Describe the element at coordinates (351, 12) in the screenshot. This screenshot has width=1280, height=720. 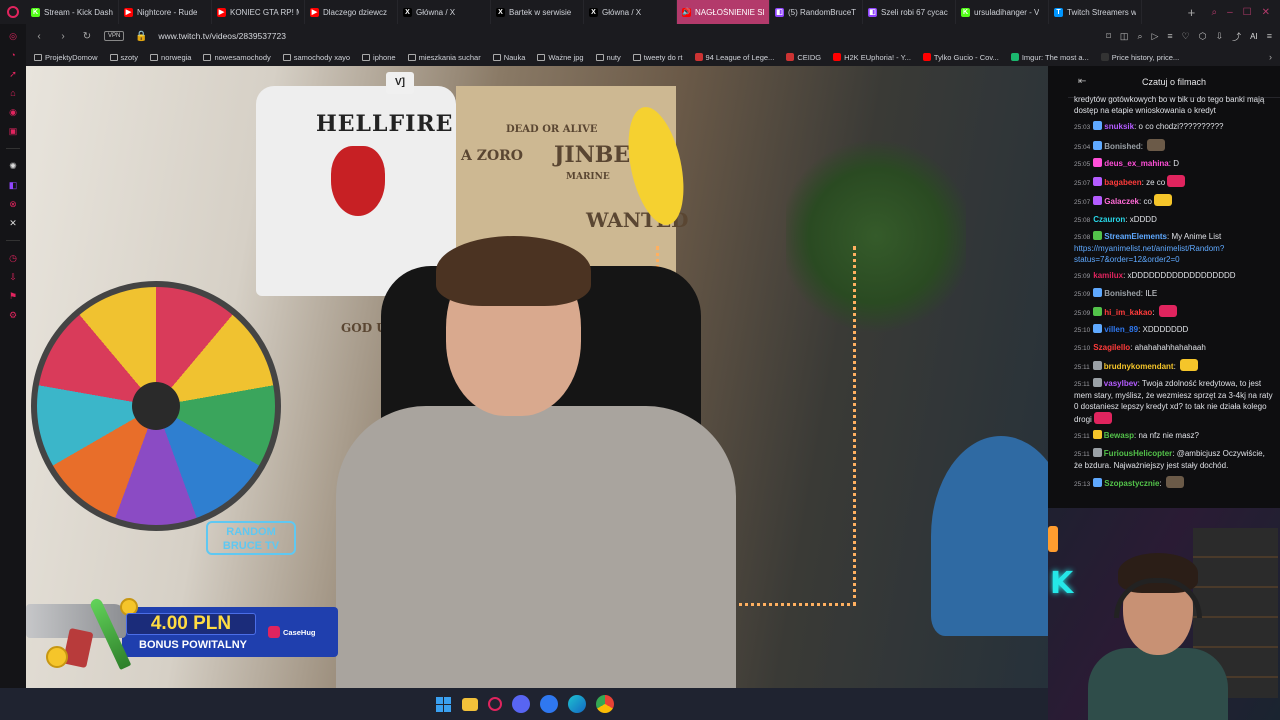
I see `browser-tab: ▶ Dlaczego dziewcz` at that location.